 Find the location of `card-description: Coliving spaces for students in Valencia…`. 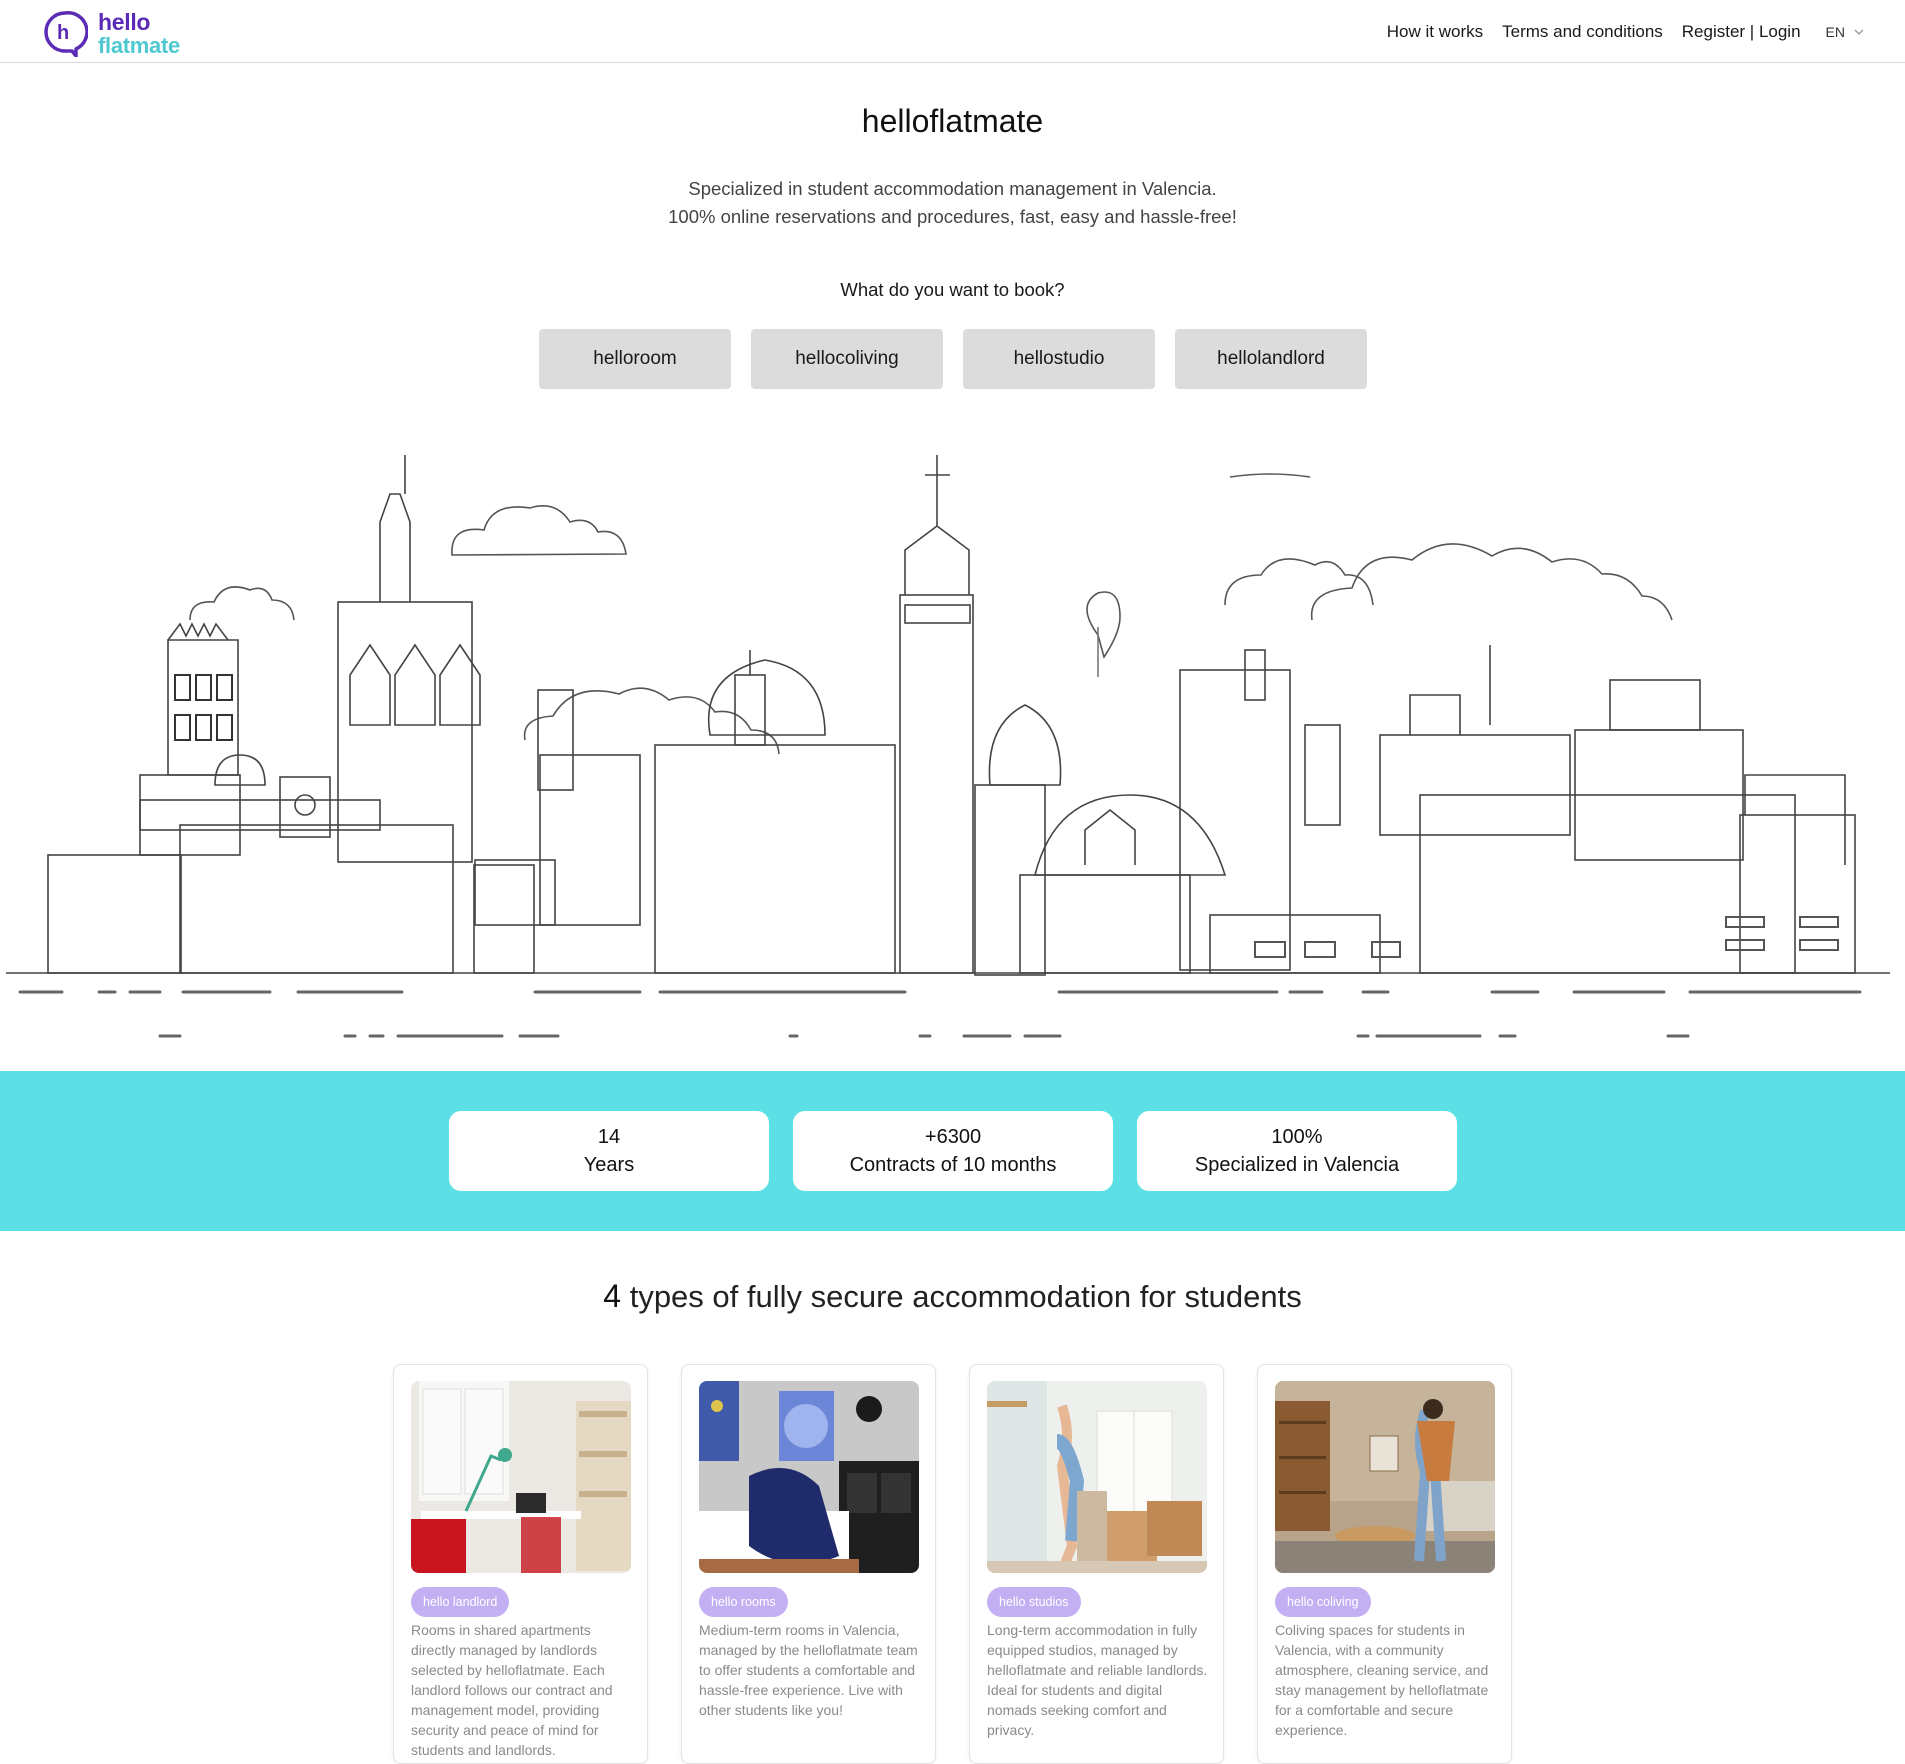

card-description: Coliving spaces for students in Valencia… is located at coordinates (1382, 1680).